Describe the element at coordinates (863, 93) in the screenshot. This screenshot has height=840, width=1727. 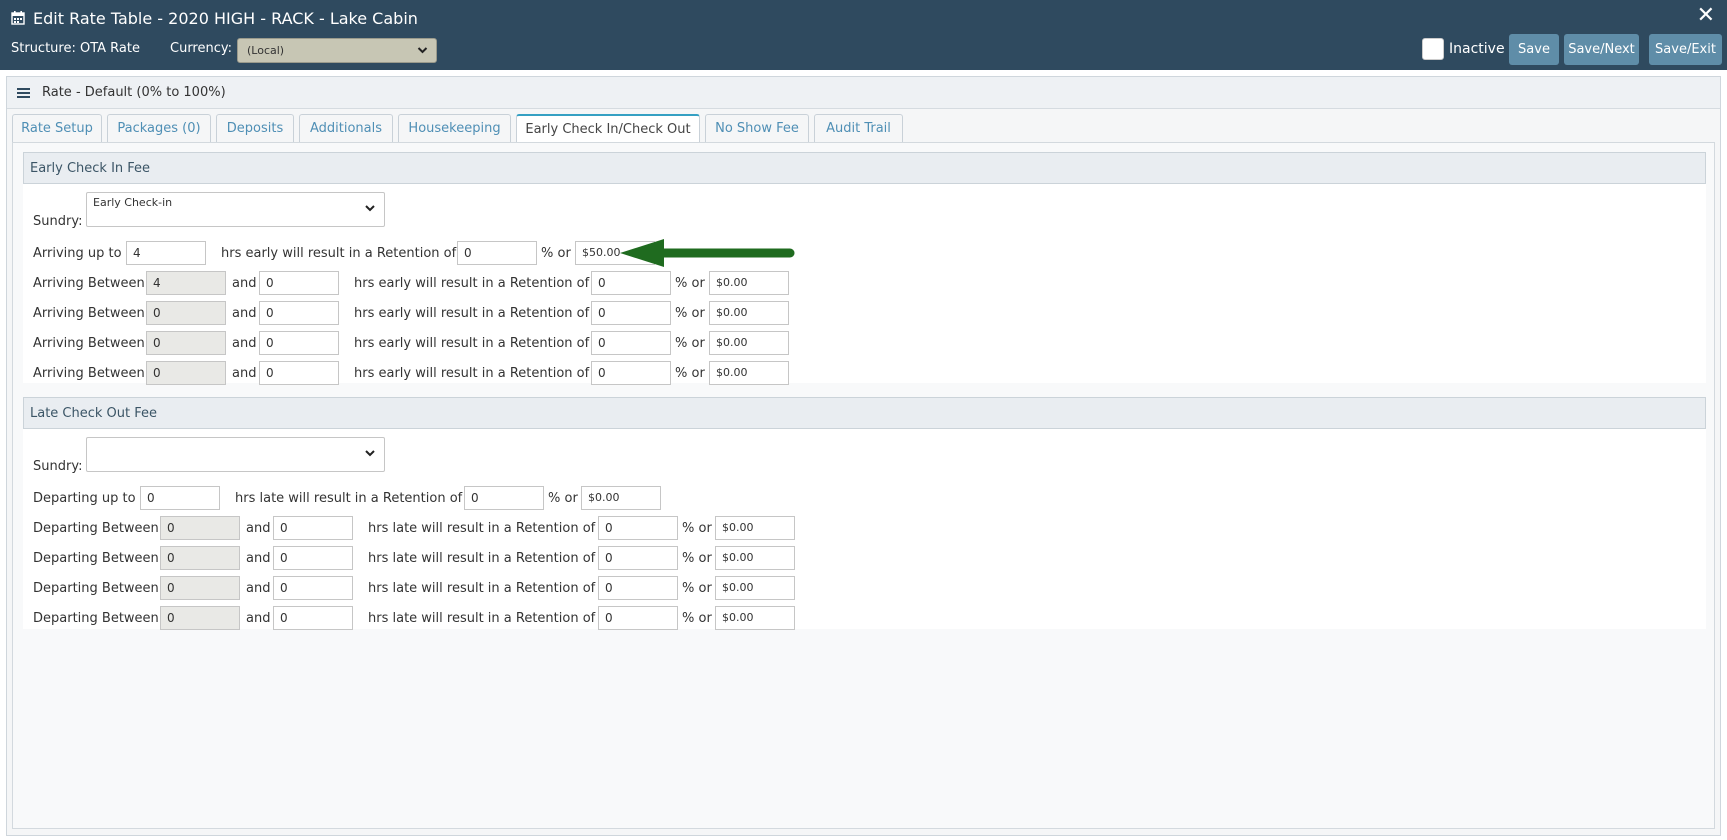
I see `rate-bar: Rate - Default (0% to 100%)` at that location.